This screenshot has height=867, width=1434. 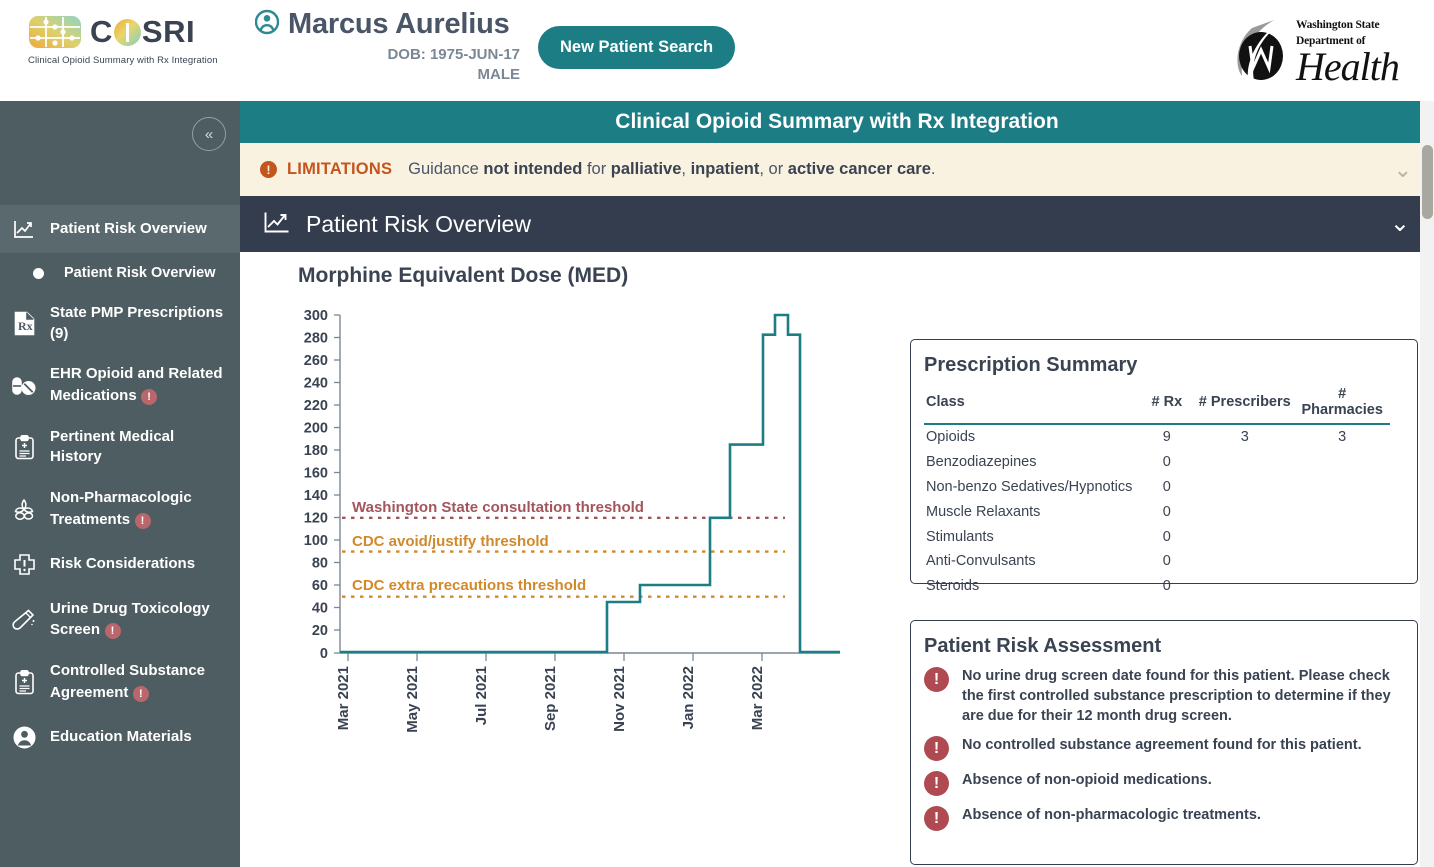 What do you see at coordinates (120, 447) in the screenshot?
I see `sidebar-item-pertinent-medical-history: Pertinent Medical History` at bounding box center [120, 447].